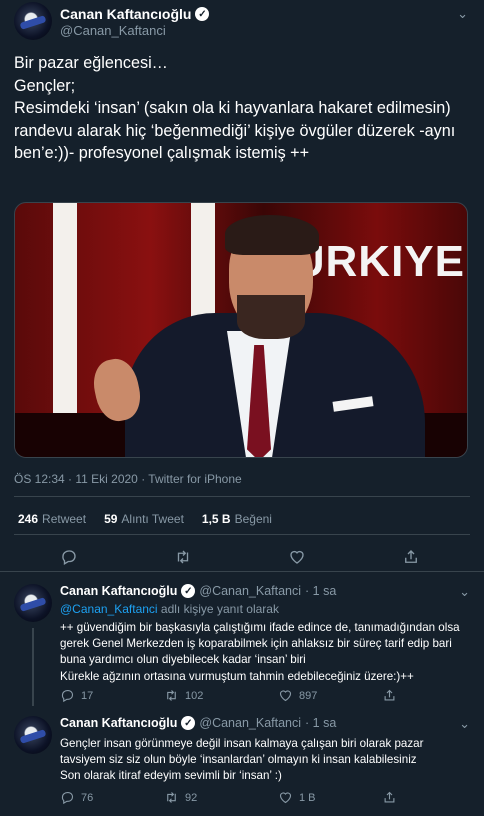  Describe the element at coordinates (242, 557) in the screenshot. I see `tweet-actions` at that location.